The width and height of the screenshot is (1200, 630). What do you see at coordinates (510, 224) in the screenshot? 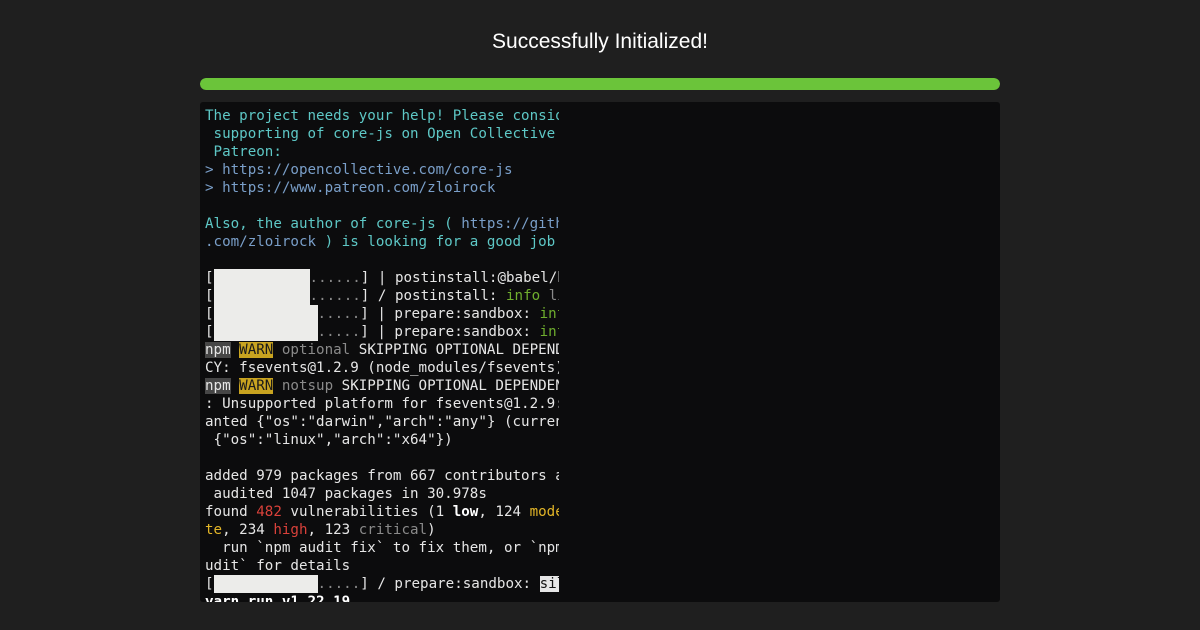
I see `terminal-text: https://github` at bounding box center [510, 224].